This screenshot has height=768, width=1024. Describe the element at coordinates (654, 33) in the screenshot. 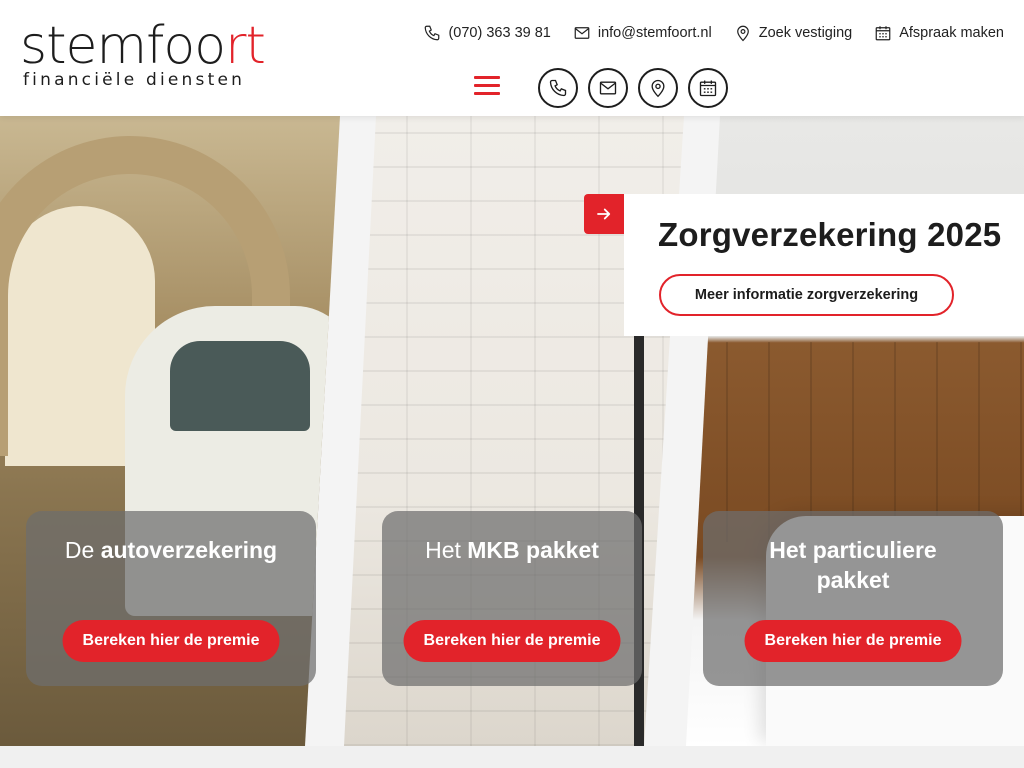

I see `email-address: info@stemfoort.nl` at that location.